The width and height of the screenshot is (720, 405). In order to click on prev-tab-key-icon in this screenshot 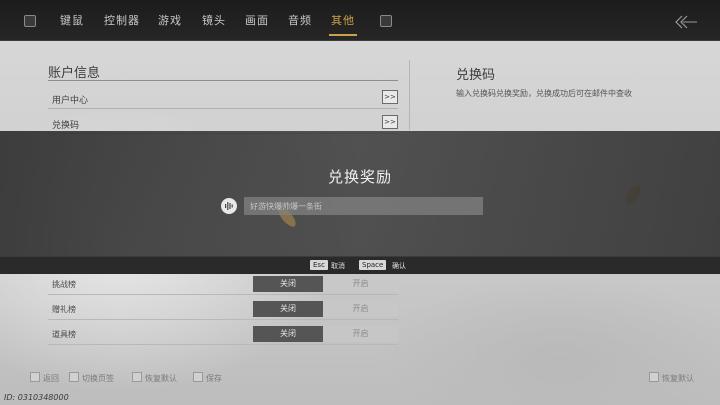, I will do `click(30, 21)`.